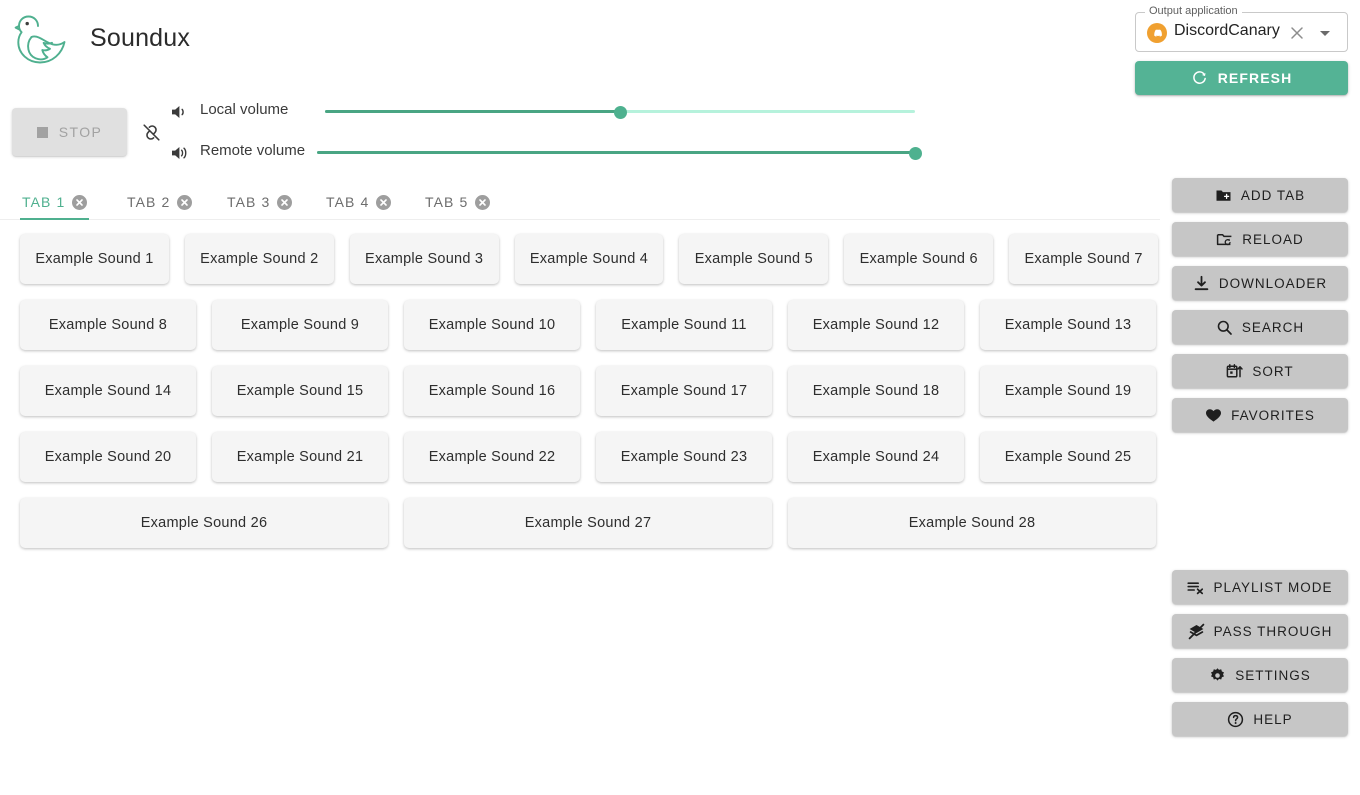 Image resolution: width=1360 pixels, height=795 pixels. Describe the element at coordinates (1273, 587) in the screenshot. I see `playlist-mode-label: PLAYLIST MODE` at that location.